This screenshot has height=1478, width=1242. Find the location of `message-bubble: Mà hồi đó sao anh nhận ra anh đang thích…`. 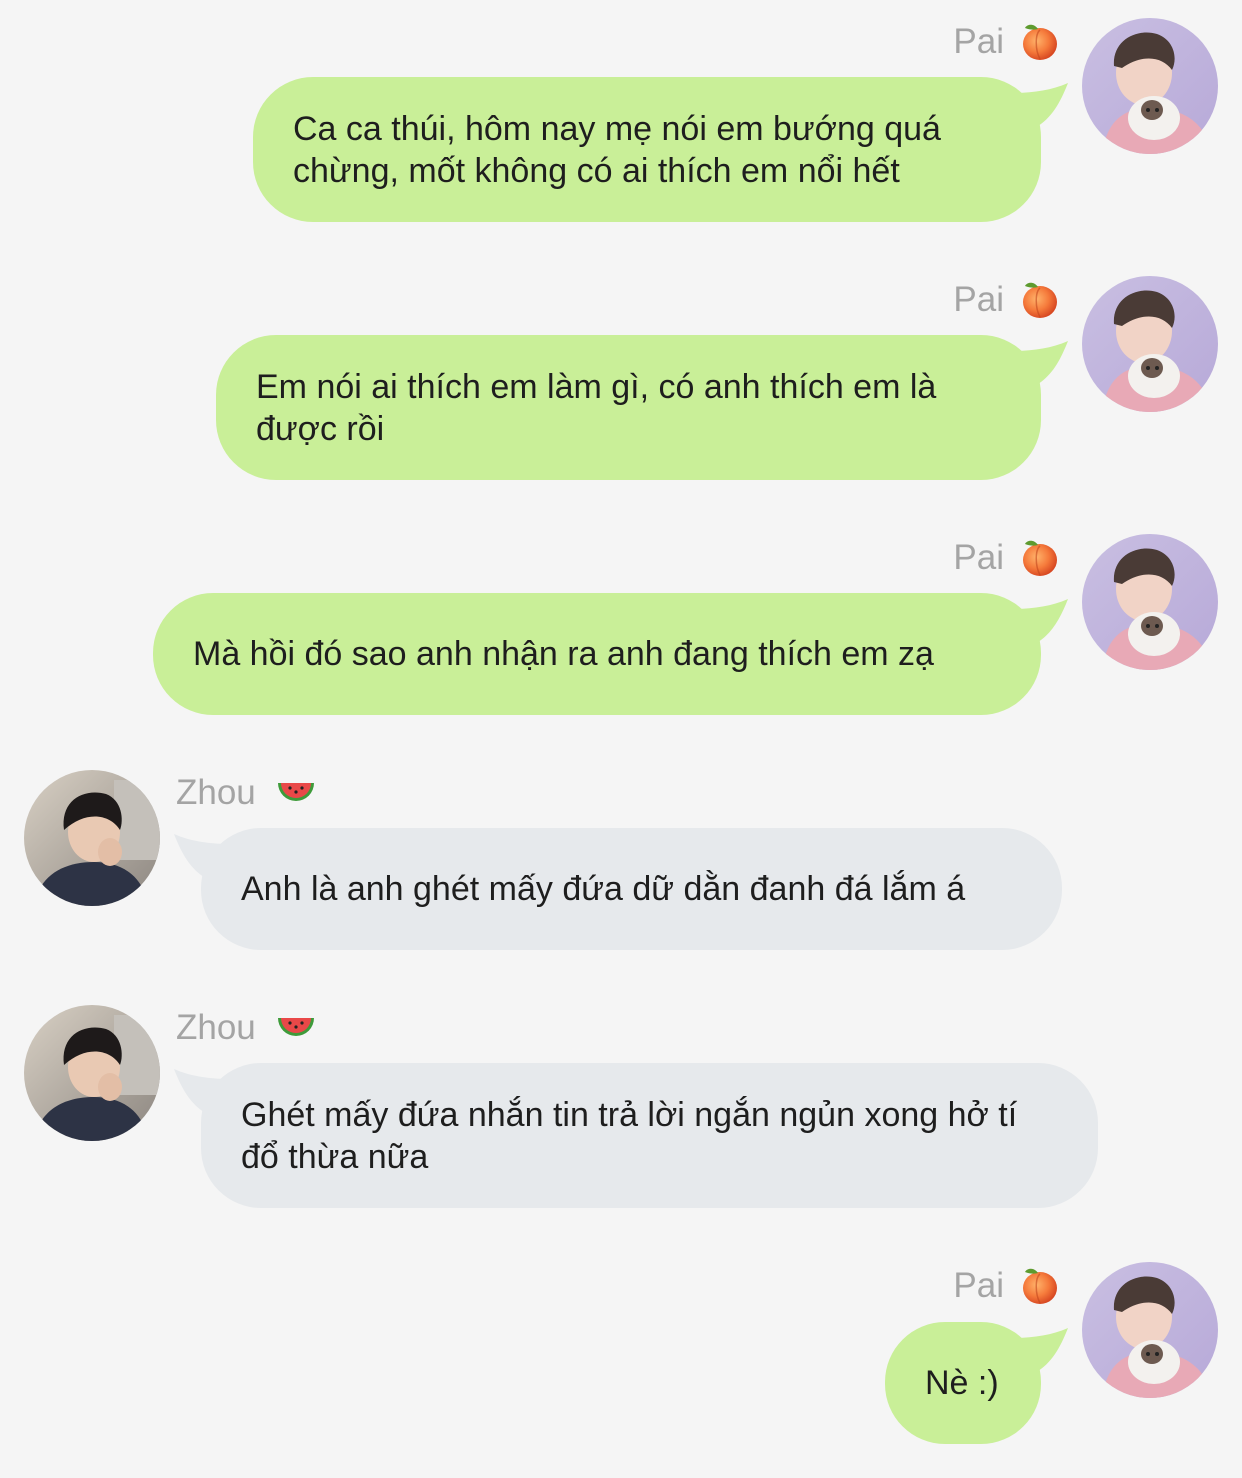

message-bubble: Mà hồi đó sao anh nhận ra anh đang thích… is located at coordinates (597, 654).